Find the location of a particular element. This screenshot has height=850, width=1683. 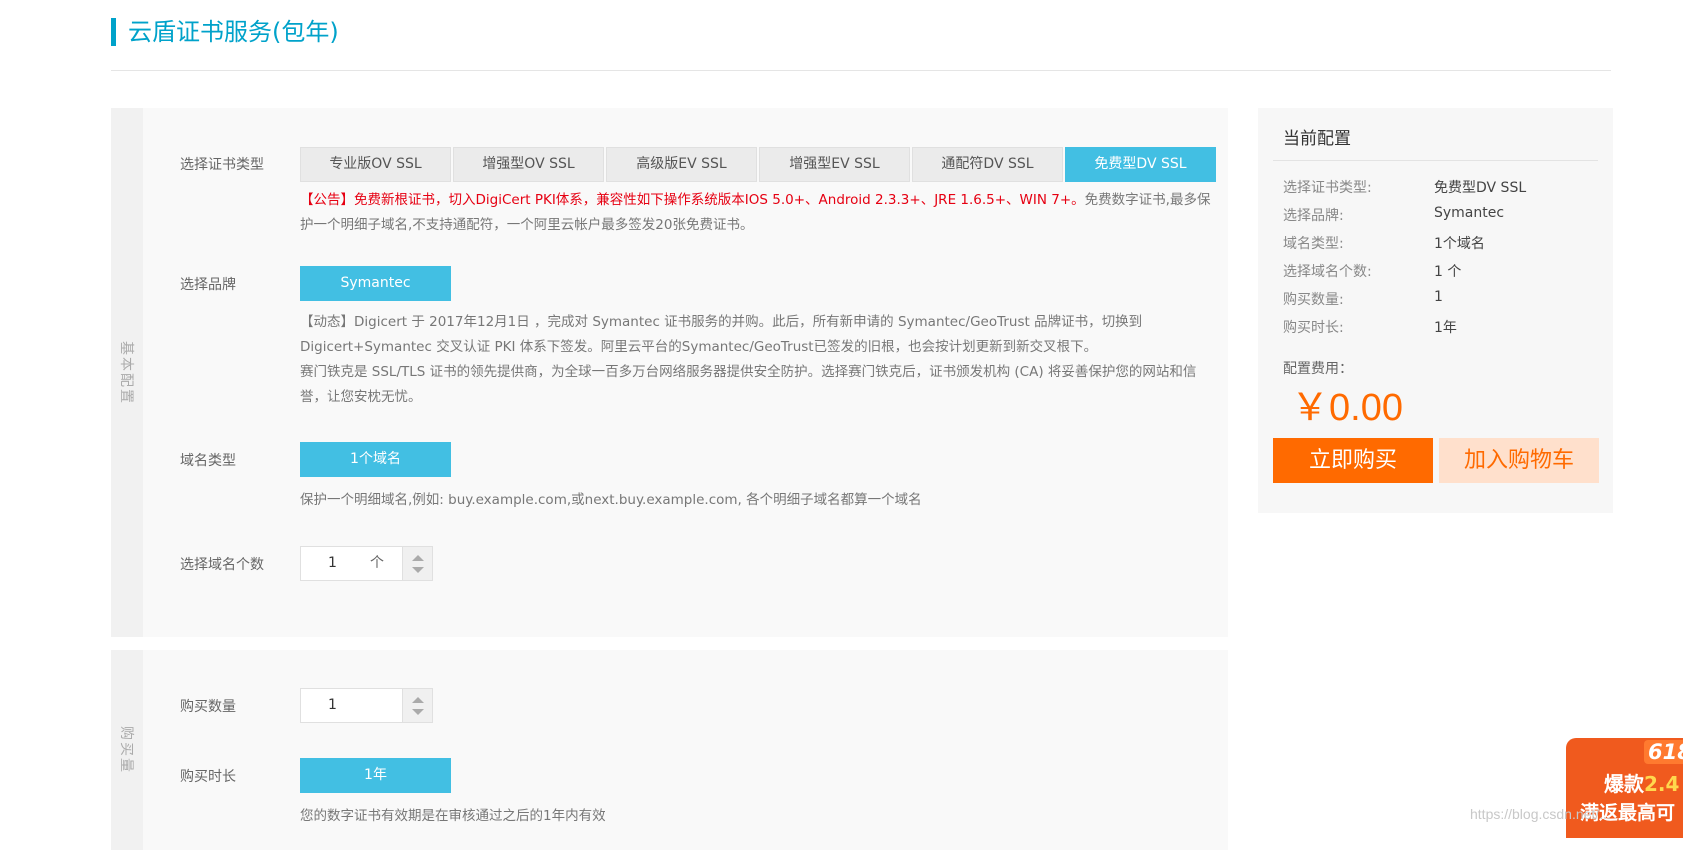

tab-ov-enhanced: 增强型OV SSL is located at coordinates (528, 164).